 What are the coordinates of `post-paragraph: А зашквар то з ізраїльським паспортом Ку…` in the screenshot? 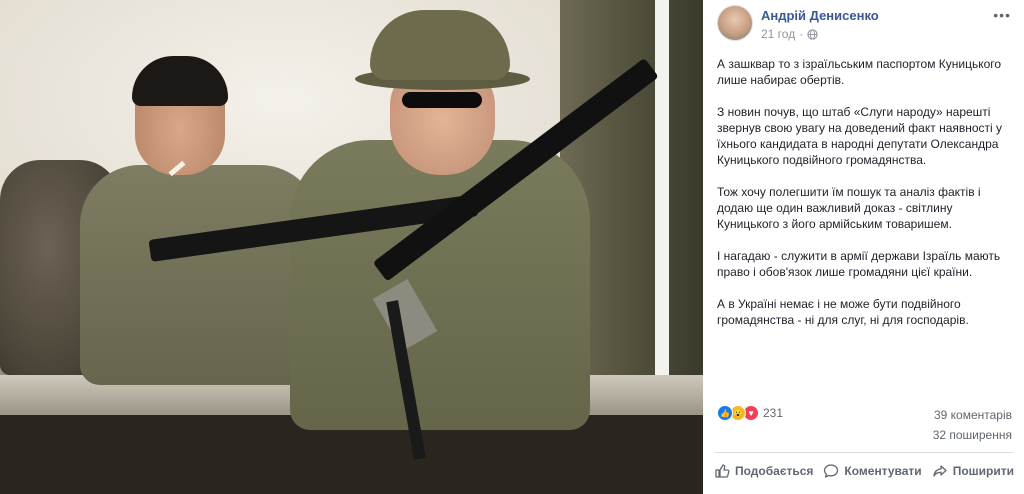 It's located at (859, 72).